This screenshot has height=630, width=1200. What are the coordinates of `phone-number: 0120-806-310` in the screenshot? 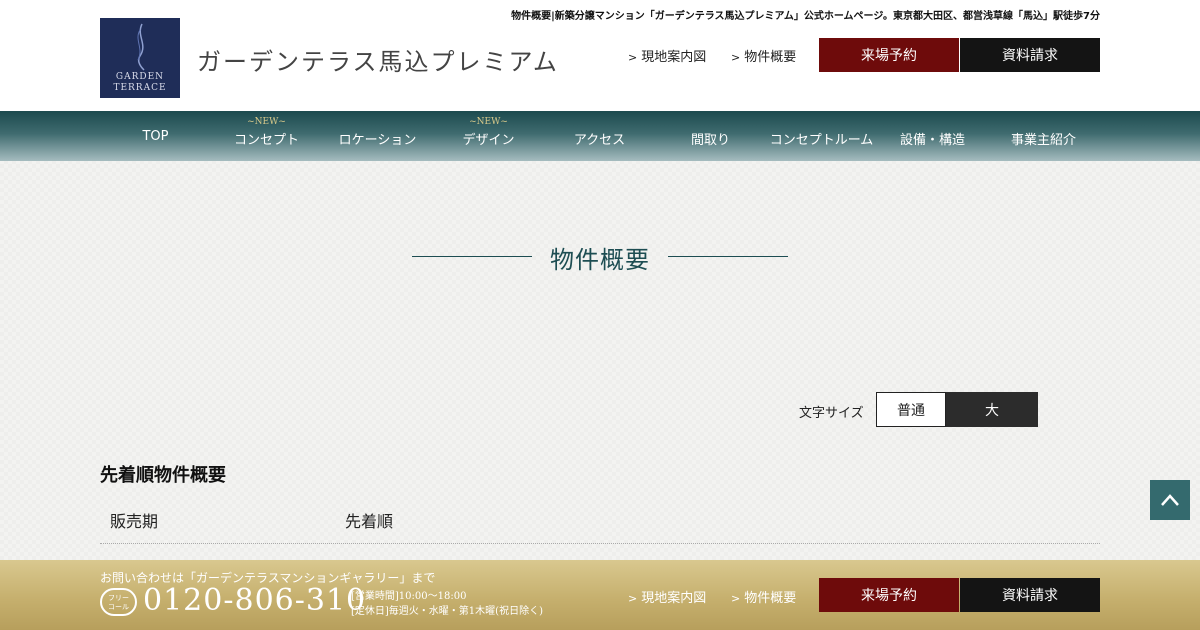 It's located at (254, 600).